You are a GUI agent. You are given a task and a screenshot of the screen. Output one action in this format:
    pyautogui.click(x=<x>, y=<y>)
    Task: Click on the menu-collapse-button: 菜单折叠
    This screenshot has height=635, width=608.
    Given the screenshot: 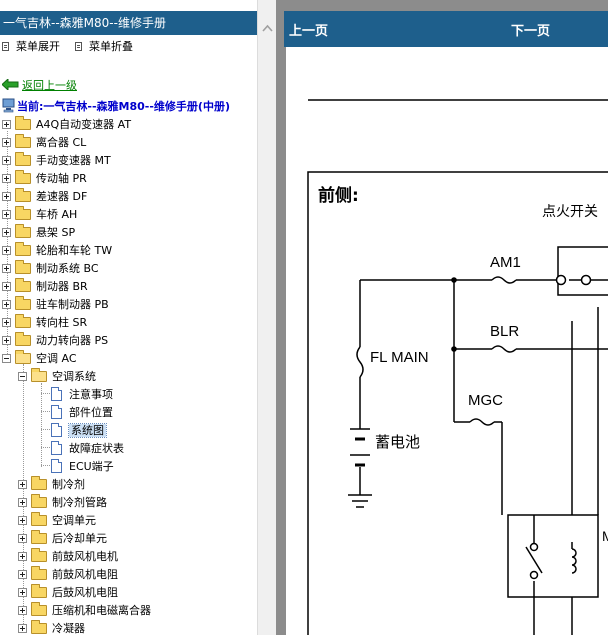 What is the action you would take?
    pyautogui.click(x=104, y=47)
    